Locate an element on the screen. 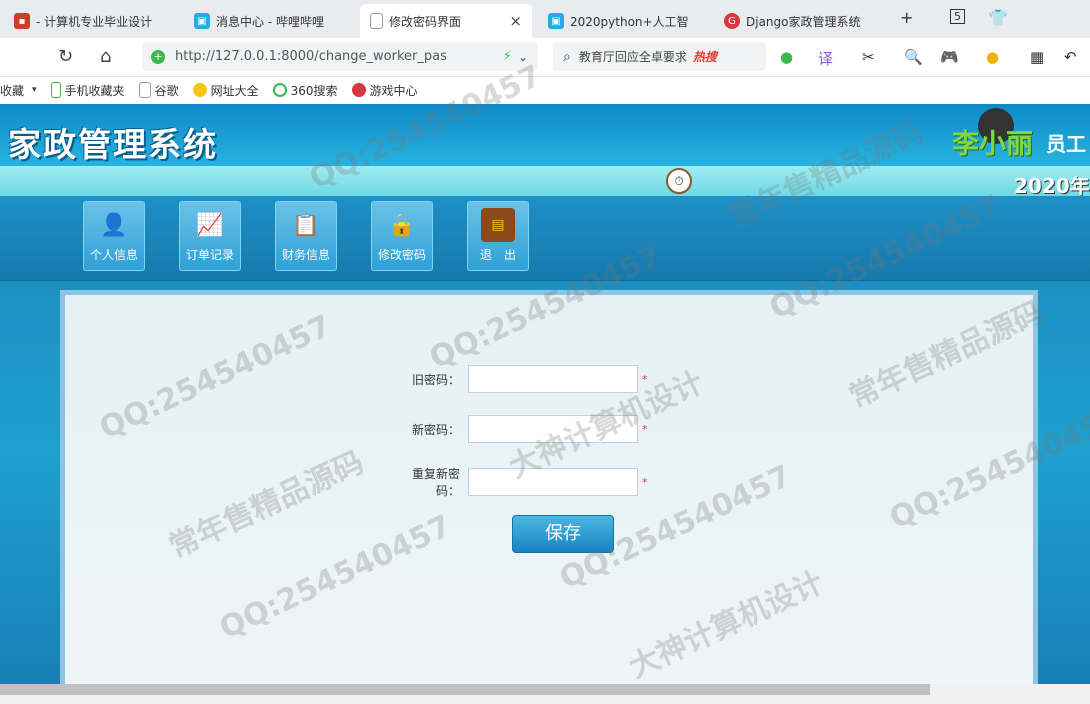  coin-icon: ● is located at coordinates (992, 57).